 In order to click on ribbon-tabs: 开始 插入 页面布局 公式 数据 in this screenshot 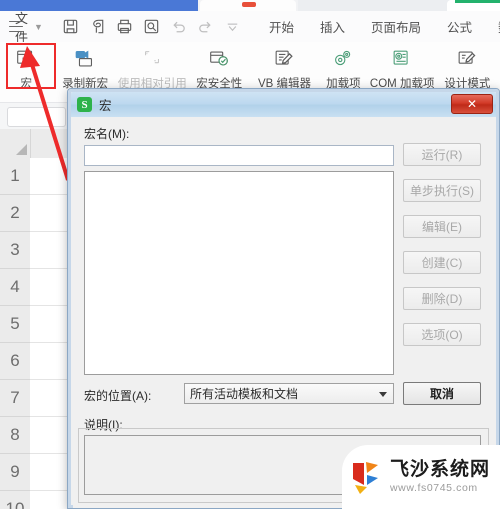, I will do `click(378, 26)`.